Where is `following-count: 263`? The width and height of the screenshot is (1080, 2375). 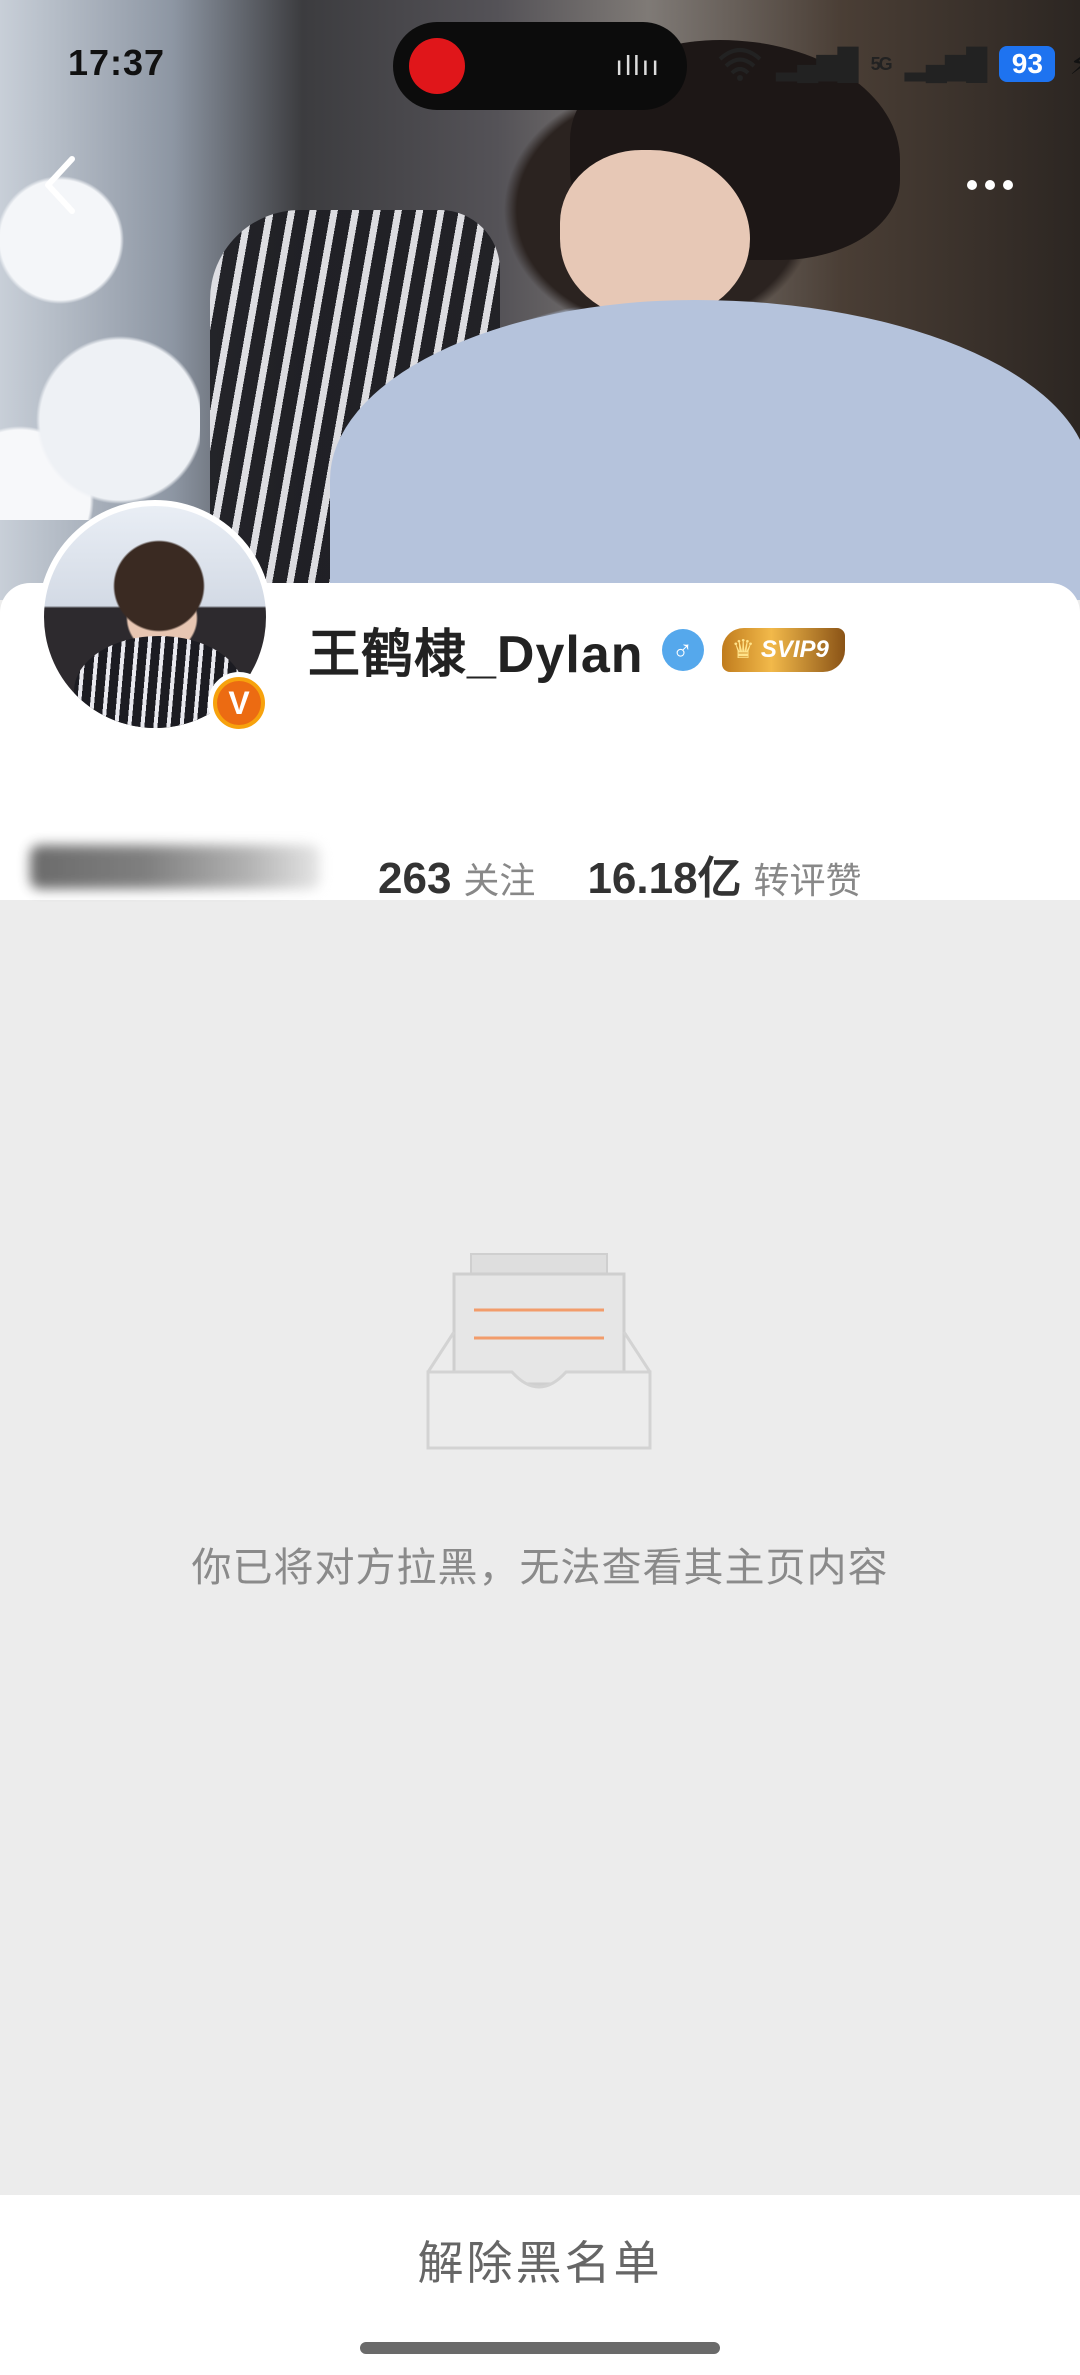 following-count: 263 is located at coordinates (414, 879).